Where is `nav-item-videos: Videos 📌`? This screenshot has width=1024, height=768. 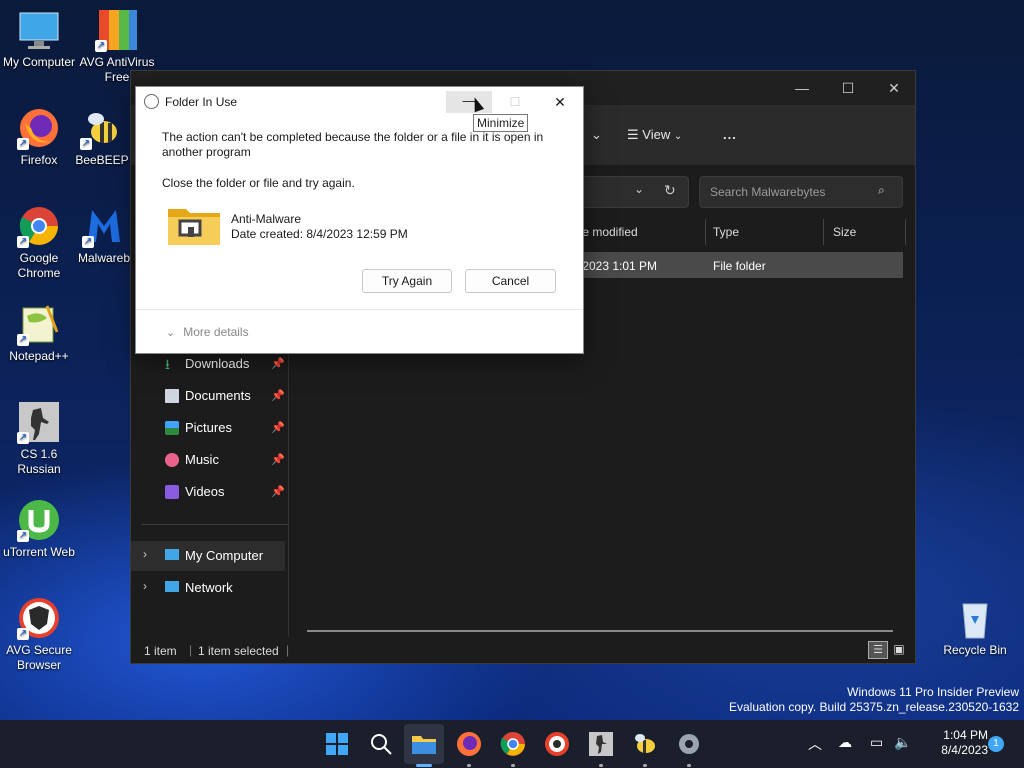 nav-item-videos: Videos 📌 is located at coordinates (210, 492).